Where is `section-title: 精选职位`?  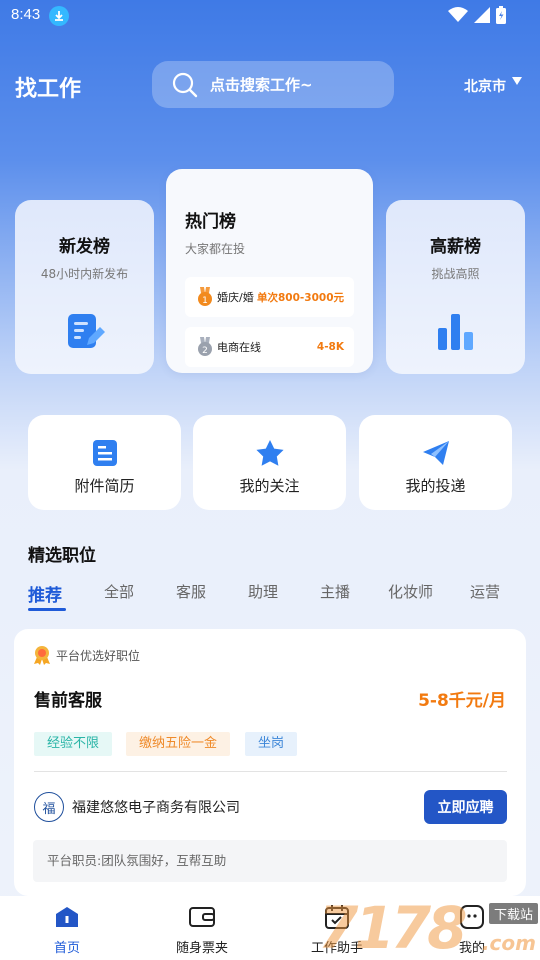
section-title: 精选职位 is located at coordinates (62, 556).